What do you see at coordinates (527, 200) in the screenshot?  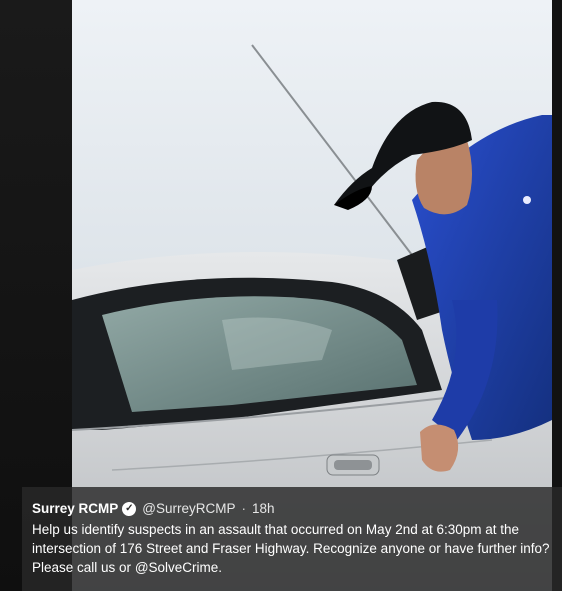 I see `jacket-logo` at bounding box center [527, 200].